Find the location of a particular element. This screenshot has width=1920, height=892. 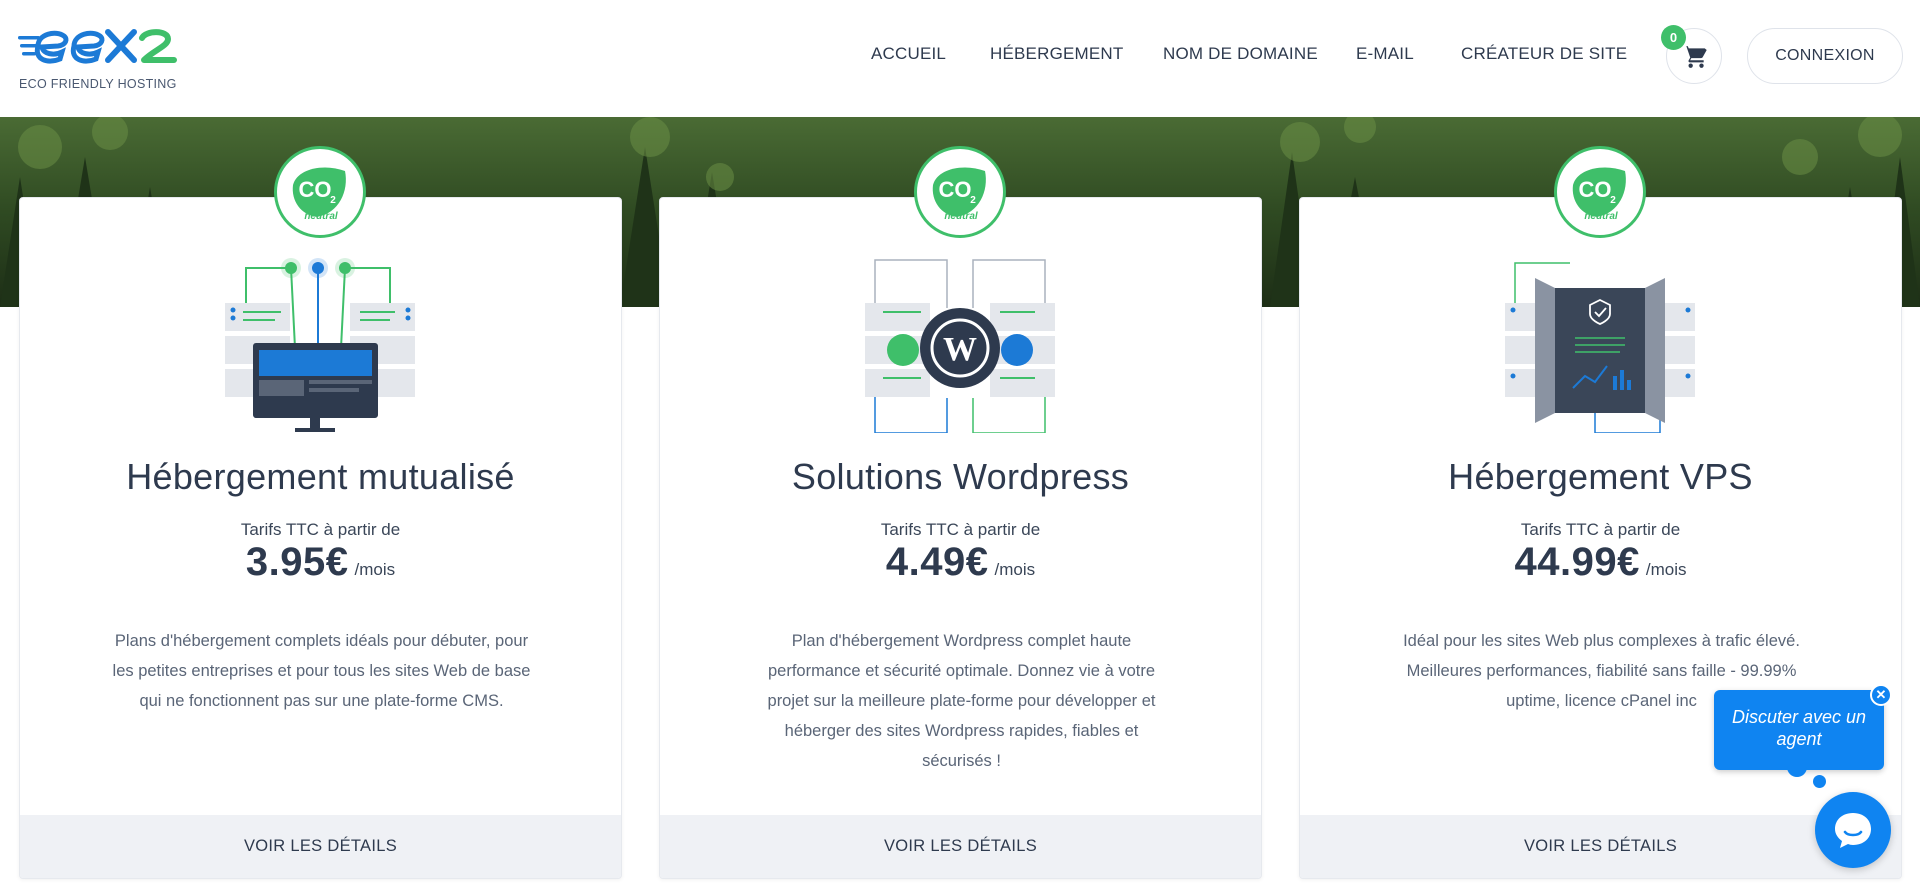

price-row: 44.99€ /mois is located at coordinates (1600, 562).